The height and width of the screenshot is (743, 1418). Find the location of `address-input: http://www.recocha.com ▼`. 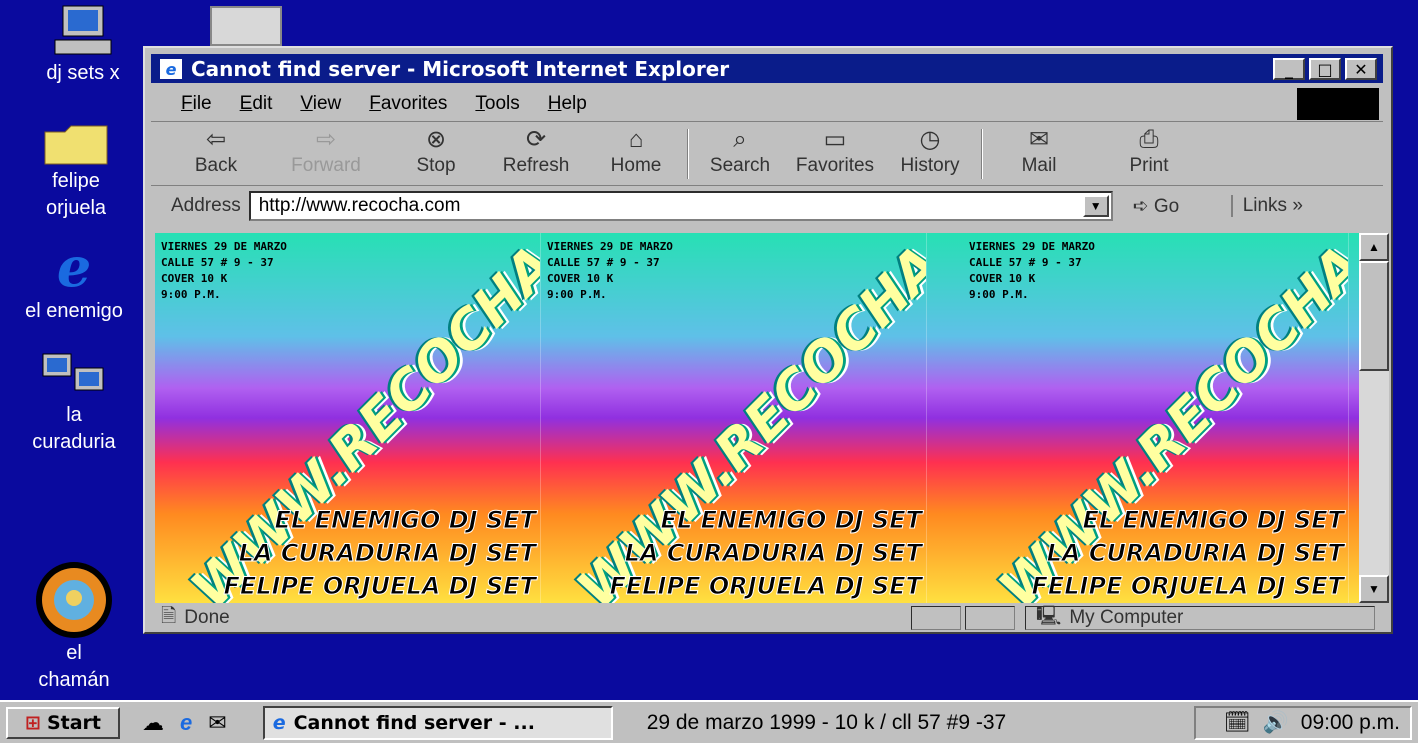

address-input: http://www.recocha.com ▼ is located at coordinates (680, 206).